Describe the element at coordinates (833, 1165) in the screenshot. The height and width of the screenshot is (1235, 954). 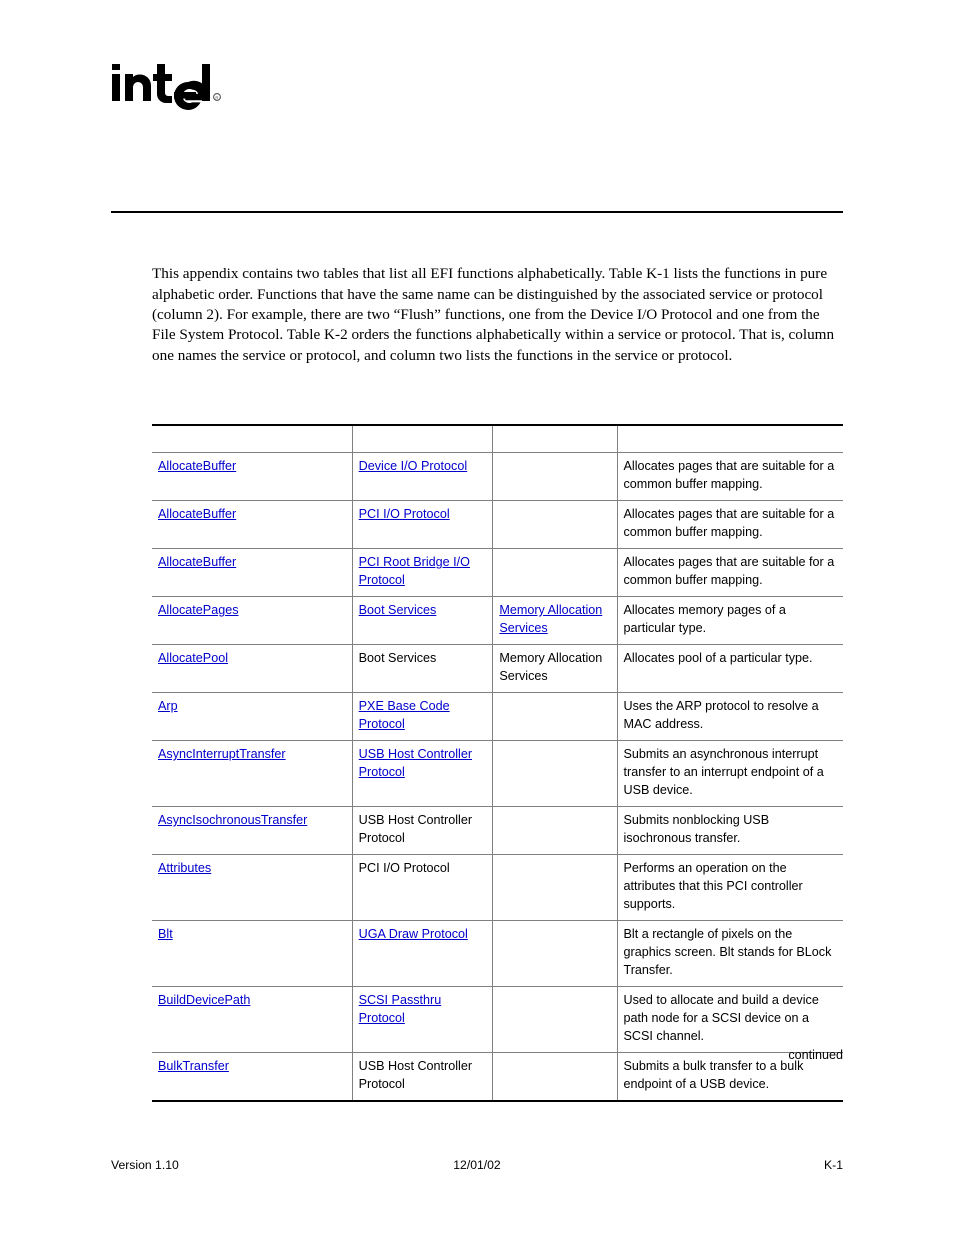
I see `footer-page-number: K-1` at that location.